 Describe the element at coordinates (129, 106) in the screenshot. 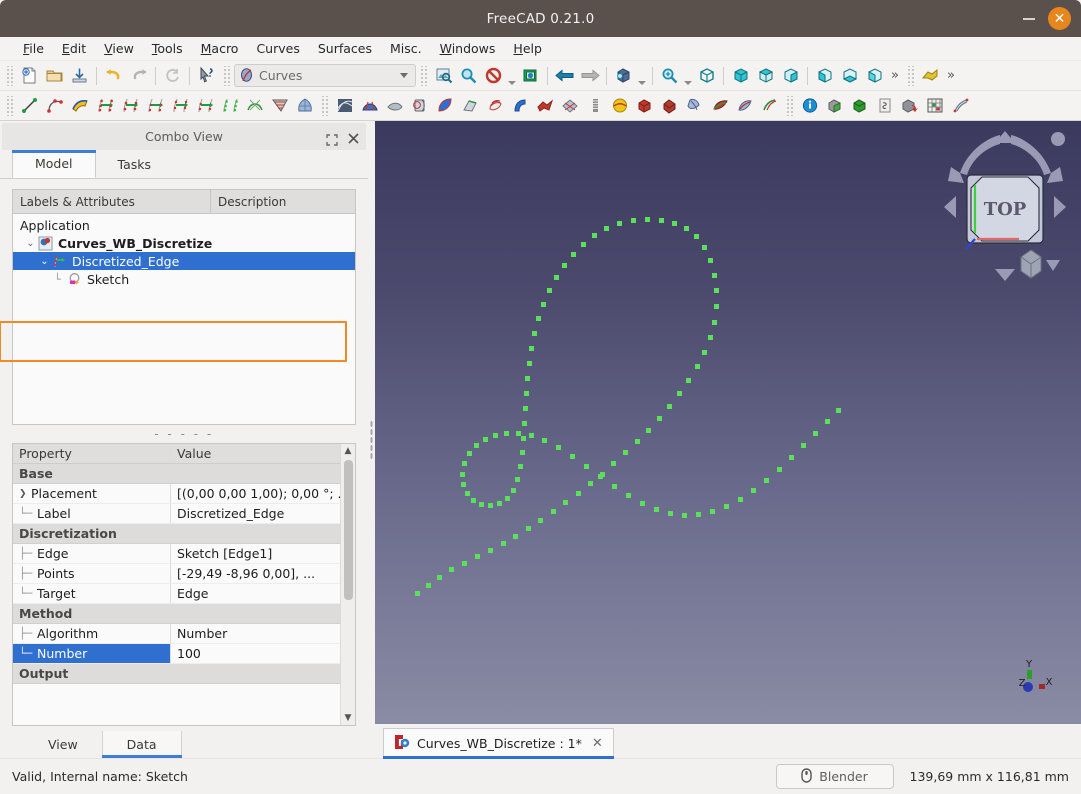

I see `interpolate-icon` at that location.